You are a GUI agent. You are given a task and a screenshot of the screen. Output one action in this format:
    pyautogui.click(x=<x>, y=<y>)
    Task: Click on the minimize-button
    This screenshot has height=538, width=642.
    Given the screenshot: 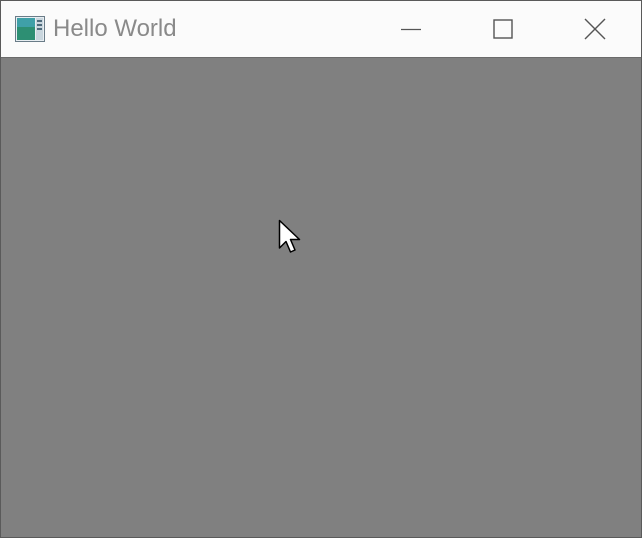 What is the action you would take?
    pyautogui.click(x=411, y=29)
    